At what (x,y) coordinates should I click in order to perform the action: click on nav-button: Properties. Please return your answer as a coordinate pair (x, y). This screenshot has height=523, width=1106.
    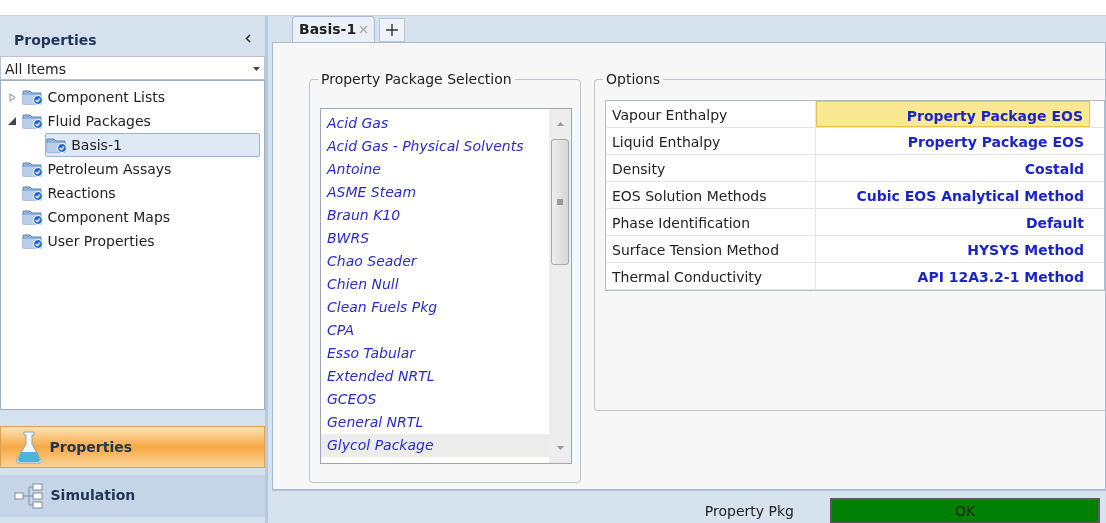
    Looking at the image, I should click on (132, 447).